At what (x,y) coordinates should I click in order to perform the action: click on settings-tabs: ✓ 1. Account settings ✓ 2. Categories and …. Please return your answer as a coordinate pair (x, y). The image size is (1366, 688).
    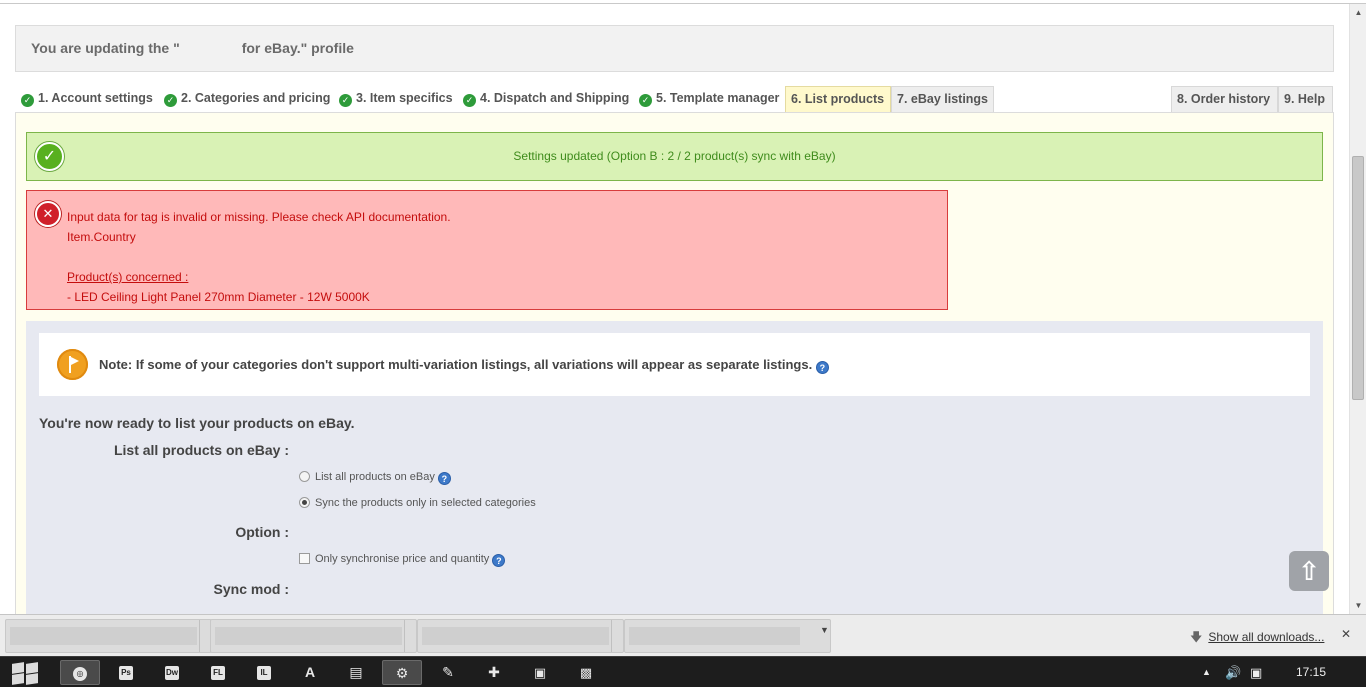
    Looking at the image, I should click on (674, 99).